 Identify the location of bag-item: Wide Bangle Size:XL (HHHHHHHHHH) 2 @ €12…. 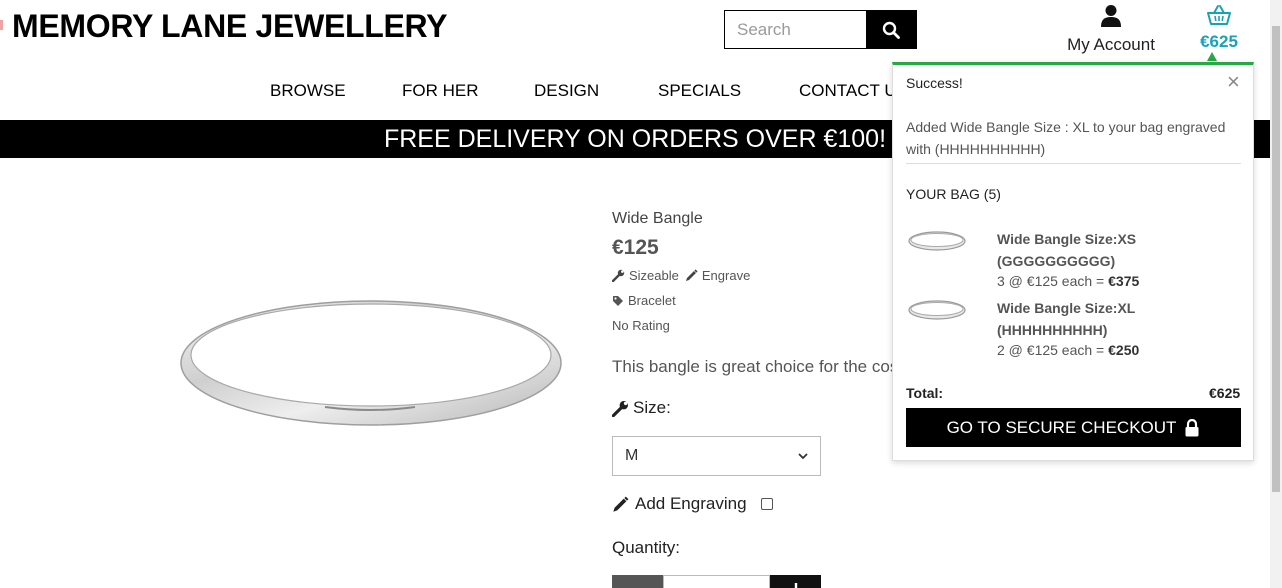
(1076, 330).